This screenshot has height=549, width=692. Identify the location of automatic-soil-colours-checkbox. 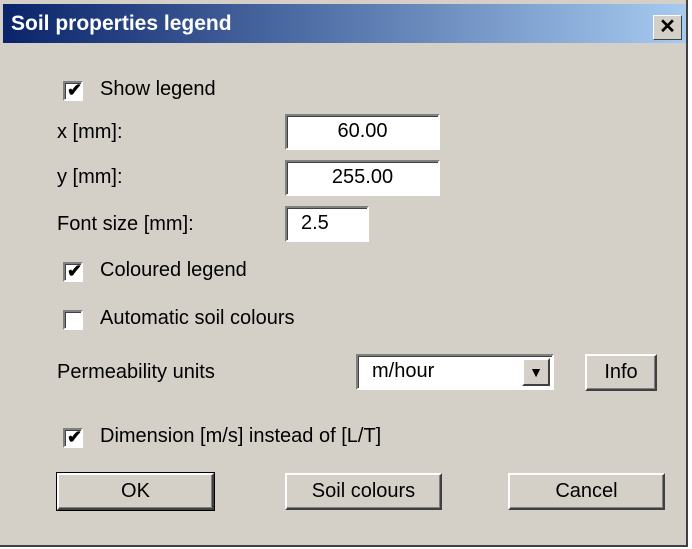
(73, 320).